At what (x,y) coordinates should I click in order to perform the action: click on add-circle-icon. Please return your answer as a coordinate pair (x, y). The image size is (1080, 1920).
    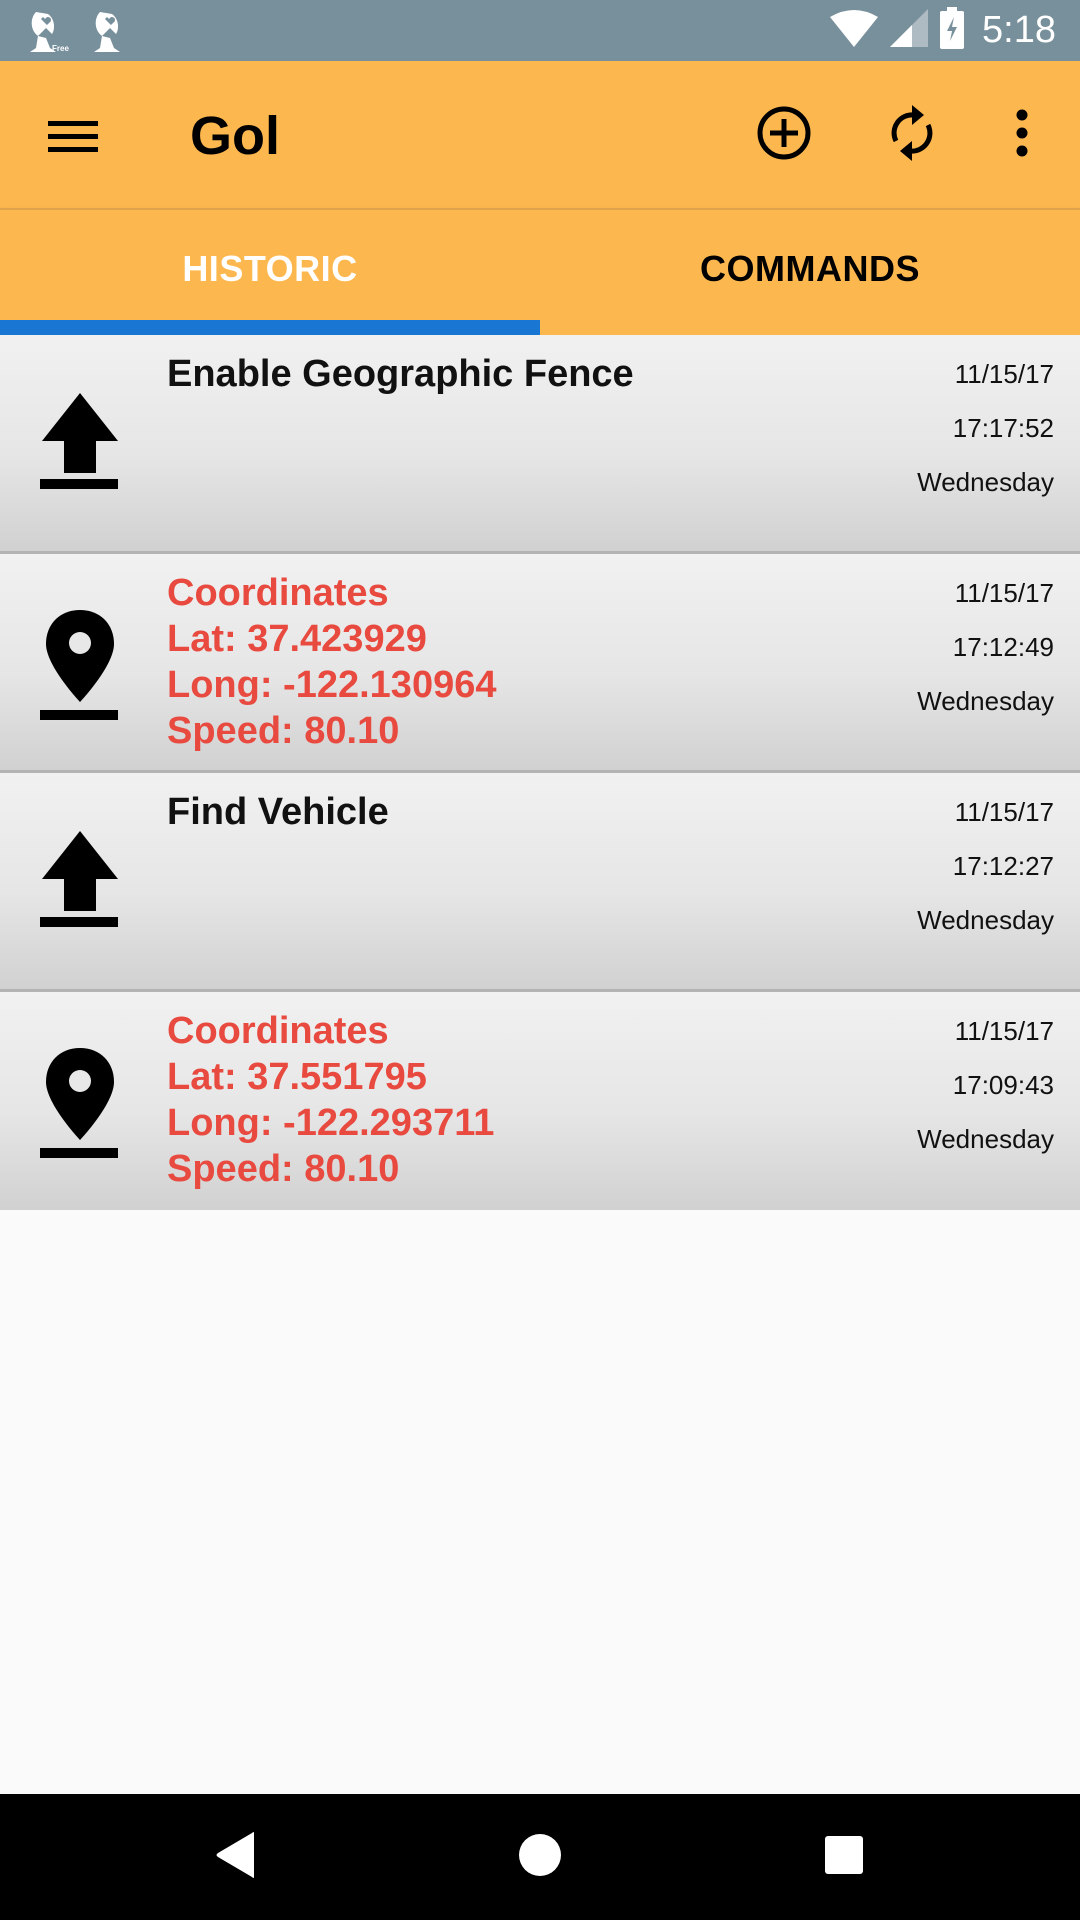
    Looking at the image, I should click on (784, 135).